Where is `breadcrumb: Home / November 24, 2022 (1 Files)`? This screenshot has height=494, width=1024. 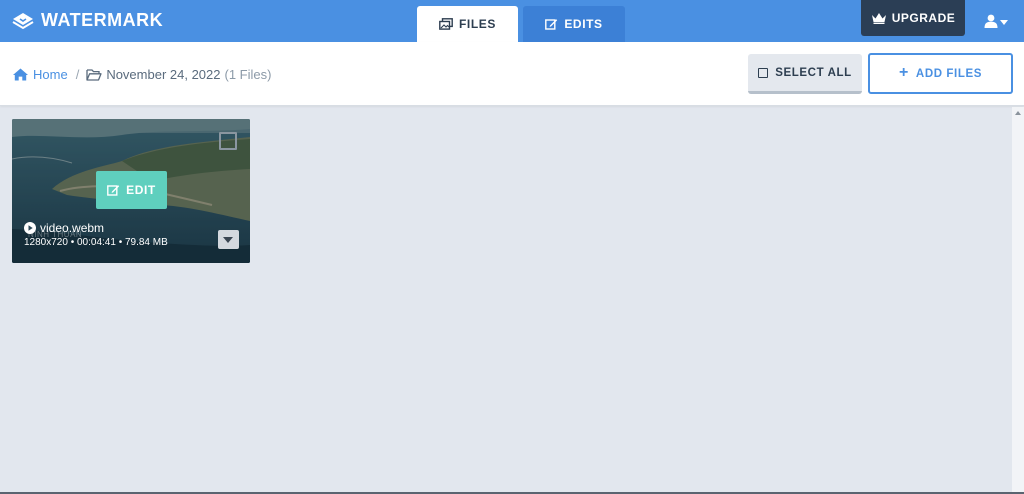 breadcrumb: Home / November 24, 2022 (1 Files) is located at coordinates (142, 74).